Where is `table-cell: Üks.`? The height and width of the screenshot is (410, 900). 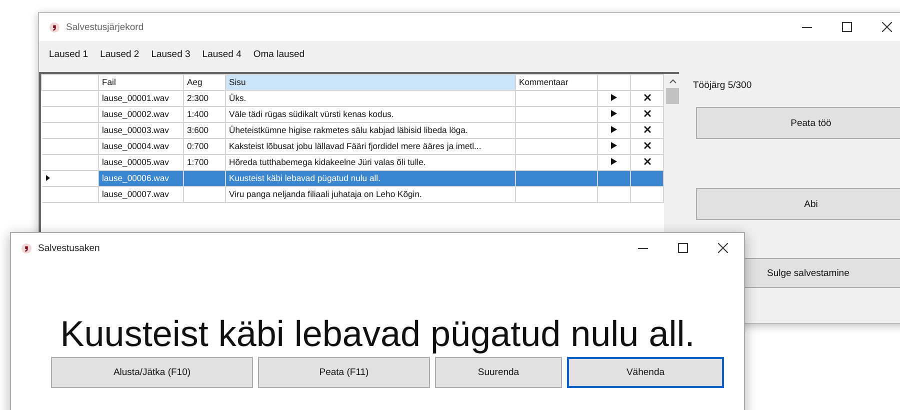 table-cell: Üks. is located at coordinates (371, 98).